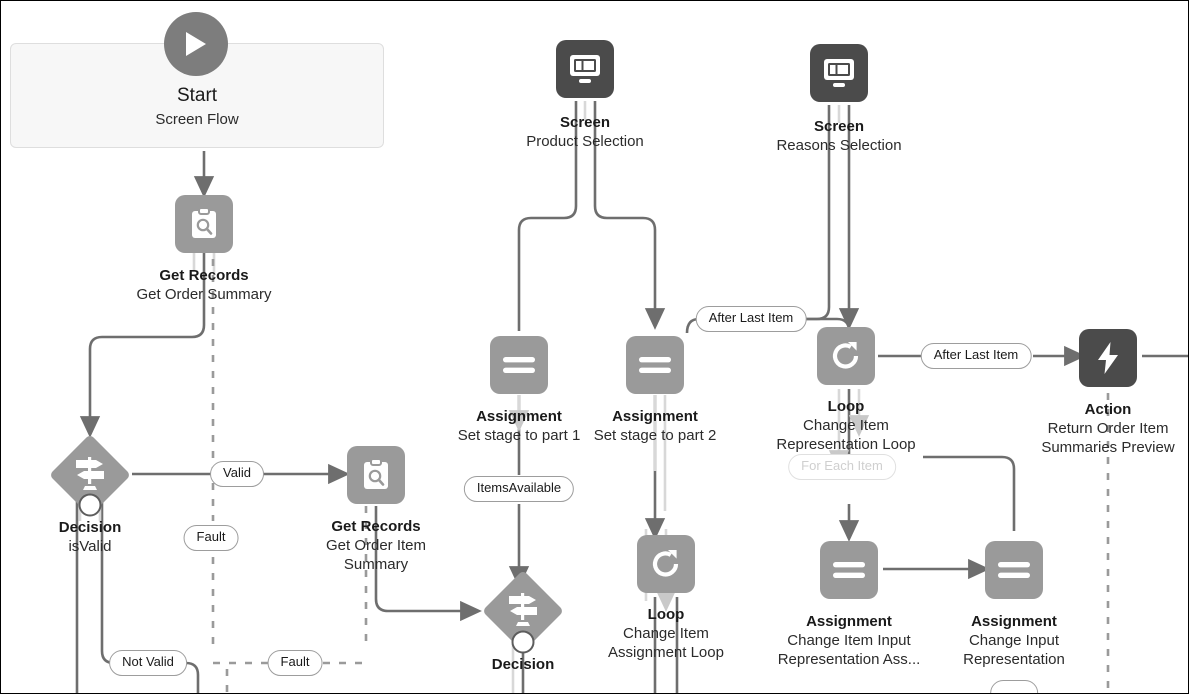  I want to click on connector-label-valid: Valid, so click(237, 474).